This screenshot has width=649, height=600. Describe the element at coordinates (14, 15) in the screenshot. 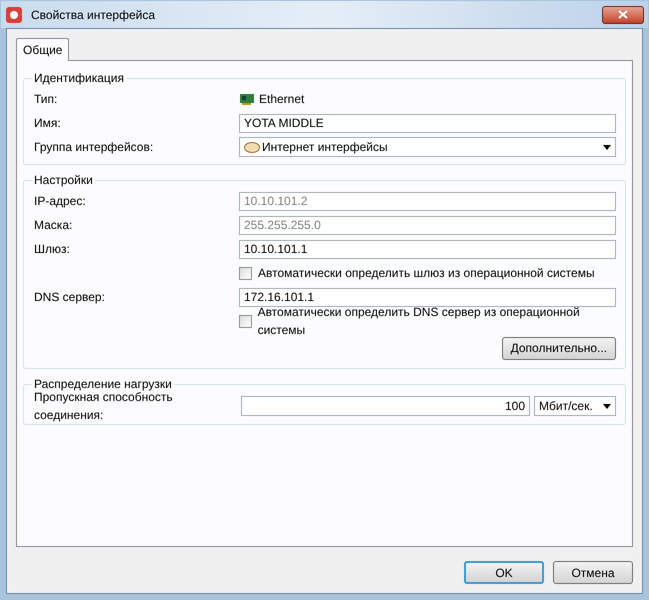

I see `app-icon` at that location.